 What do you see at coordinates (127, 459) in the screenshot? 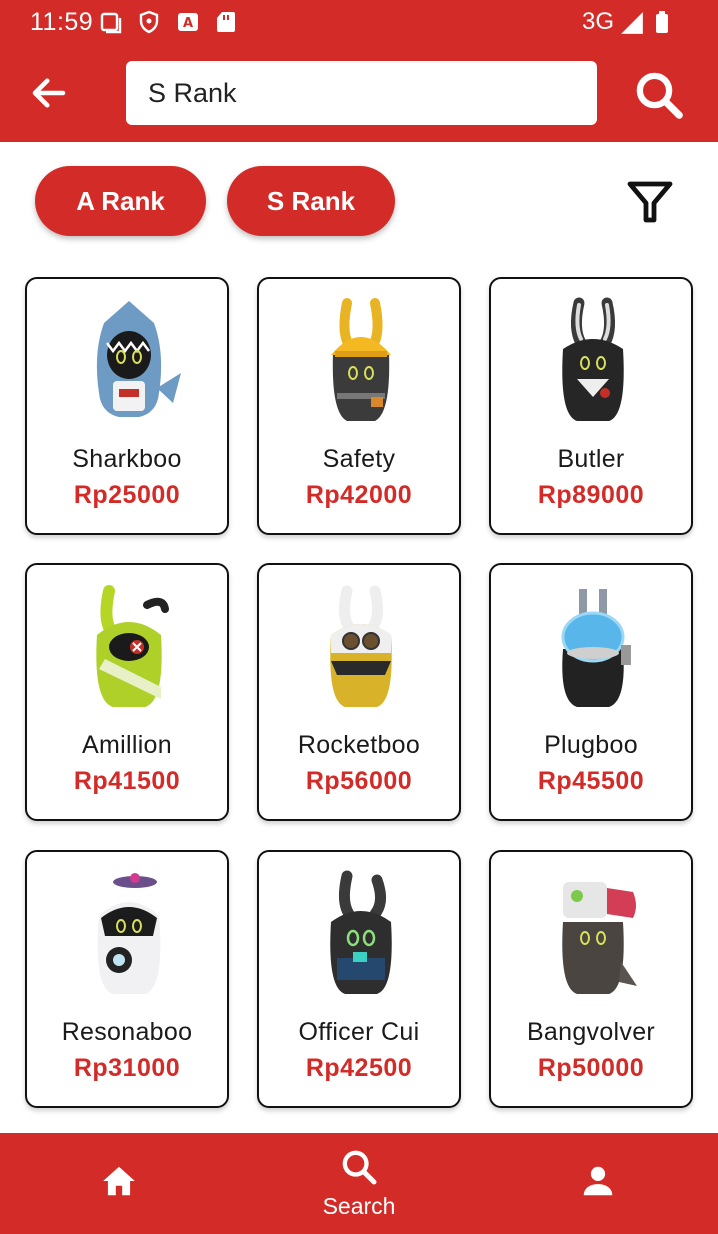
I see `product-name: Sharkboo` at bounding box center [127, 459].